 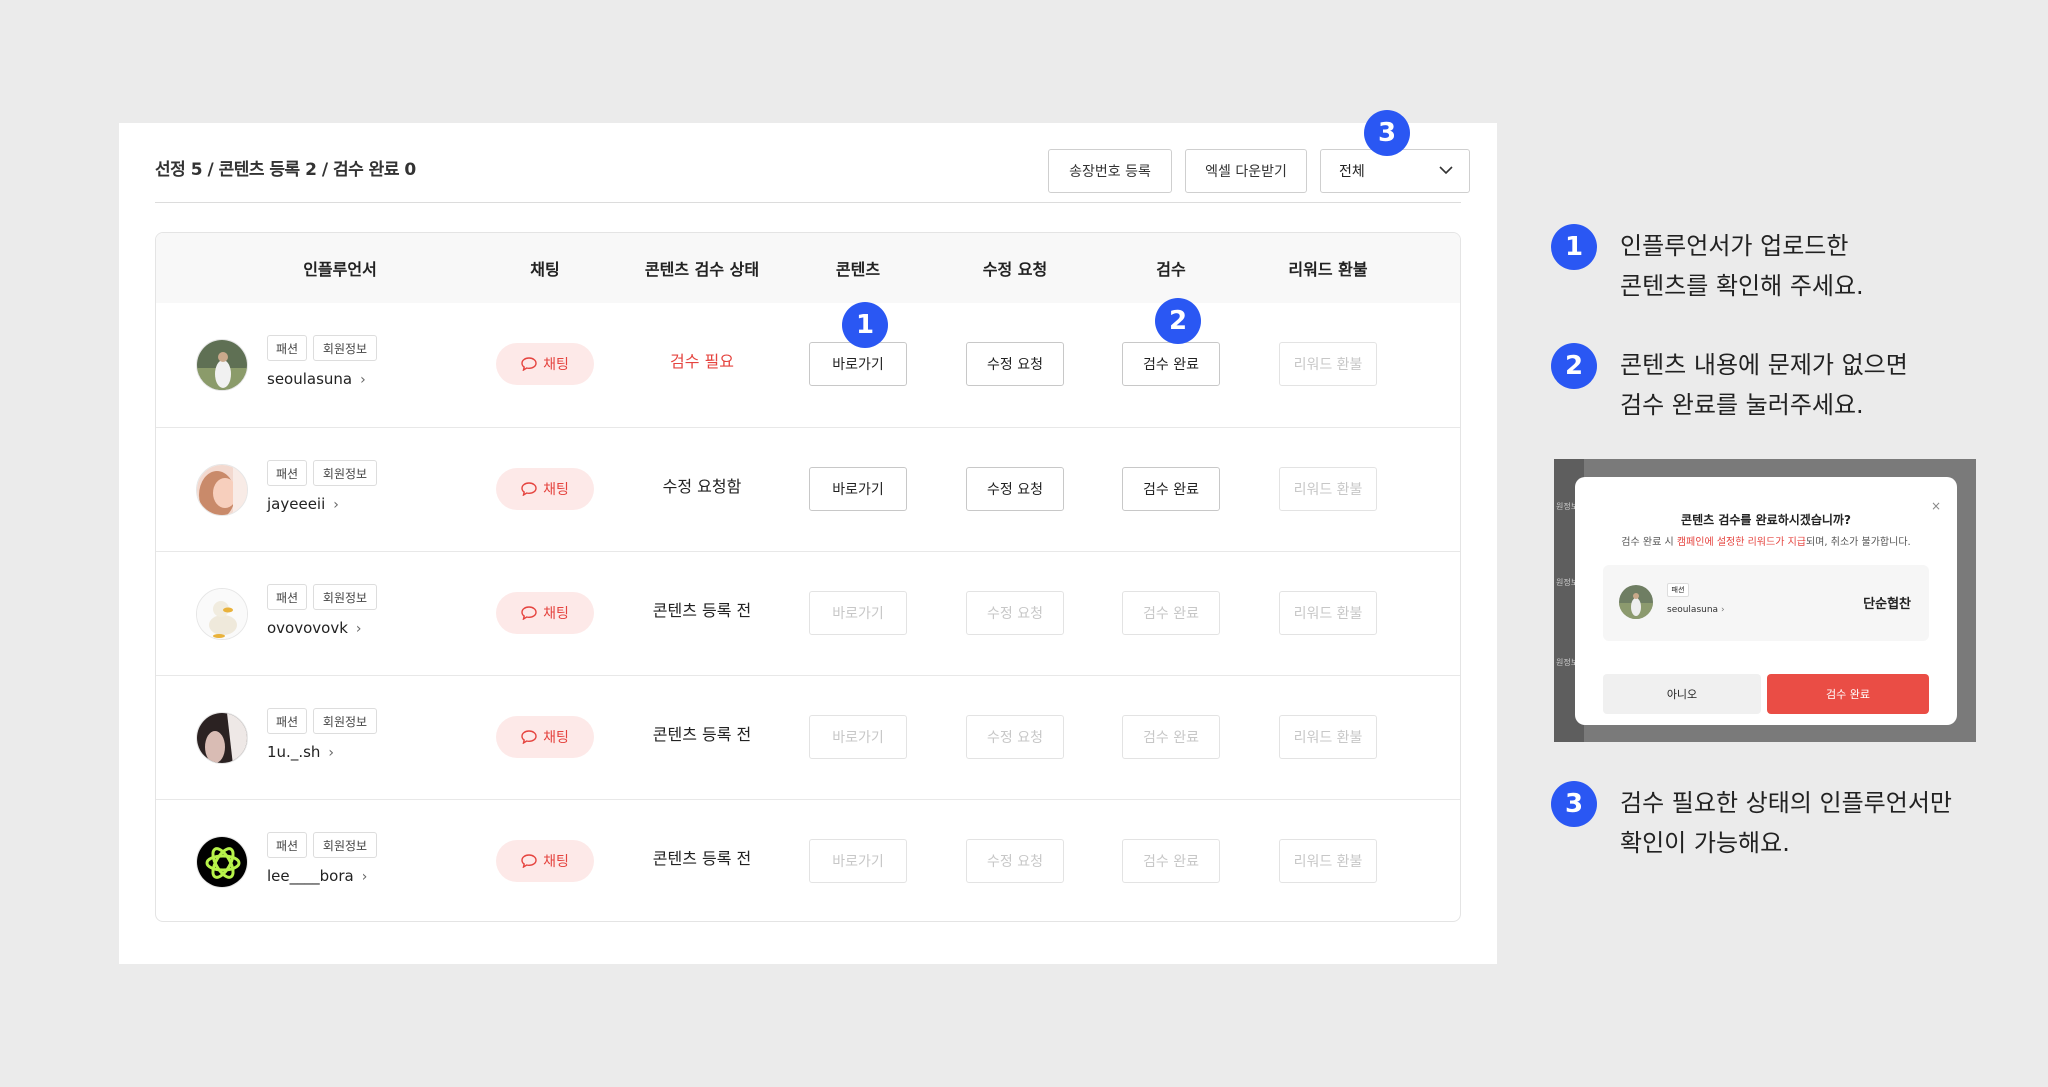 I want to click on modal-title: 콘텐츠 검수를 완료하시겠습니까?, so click(x=1766, y=520).